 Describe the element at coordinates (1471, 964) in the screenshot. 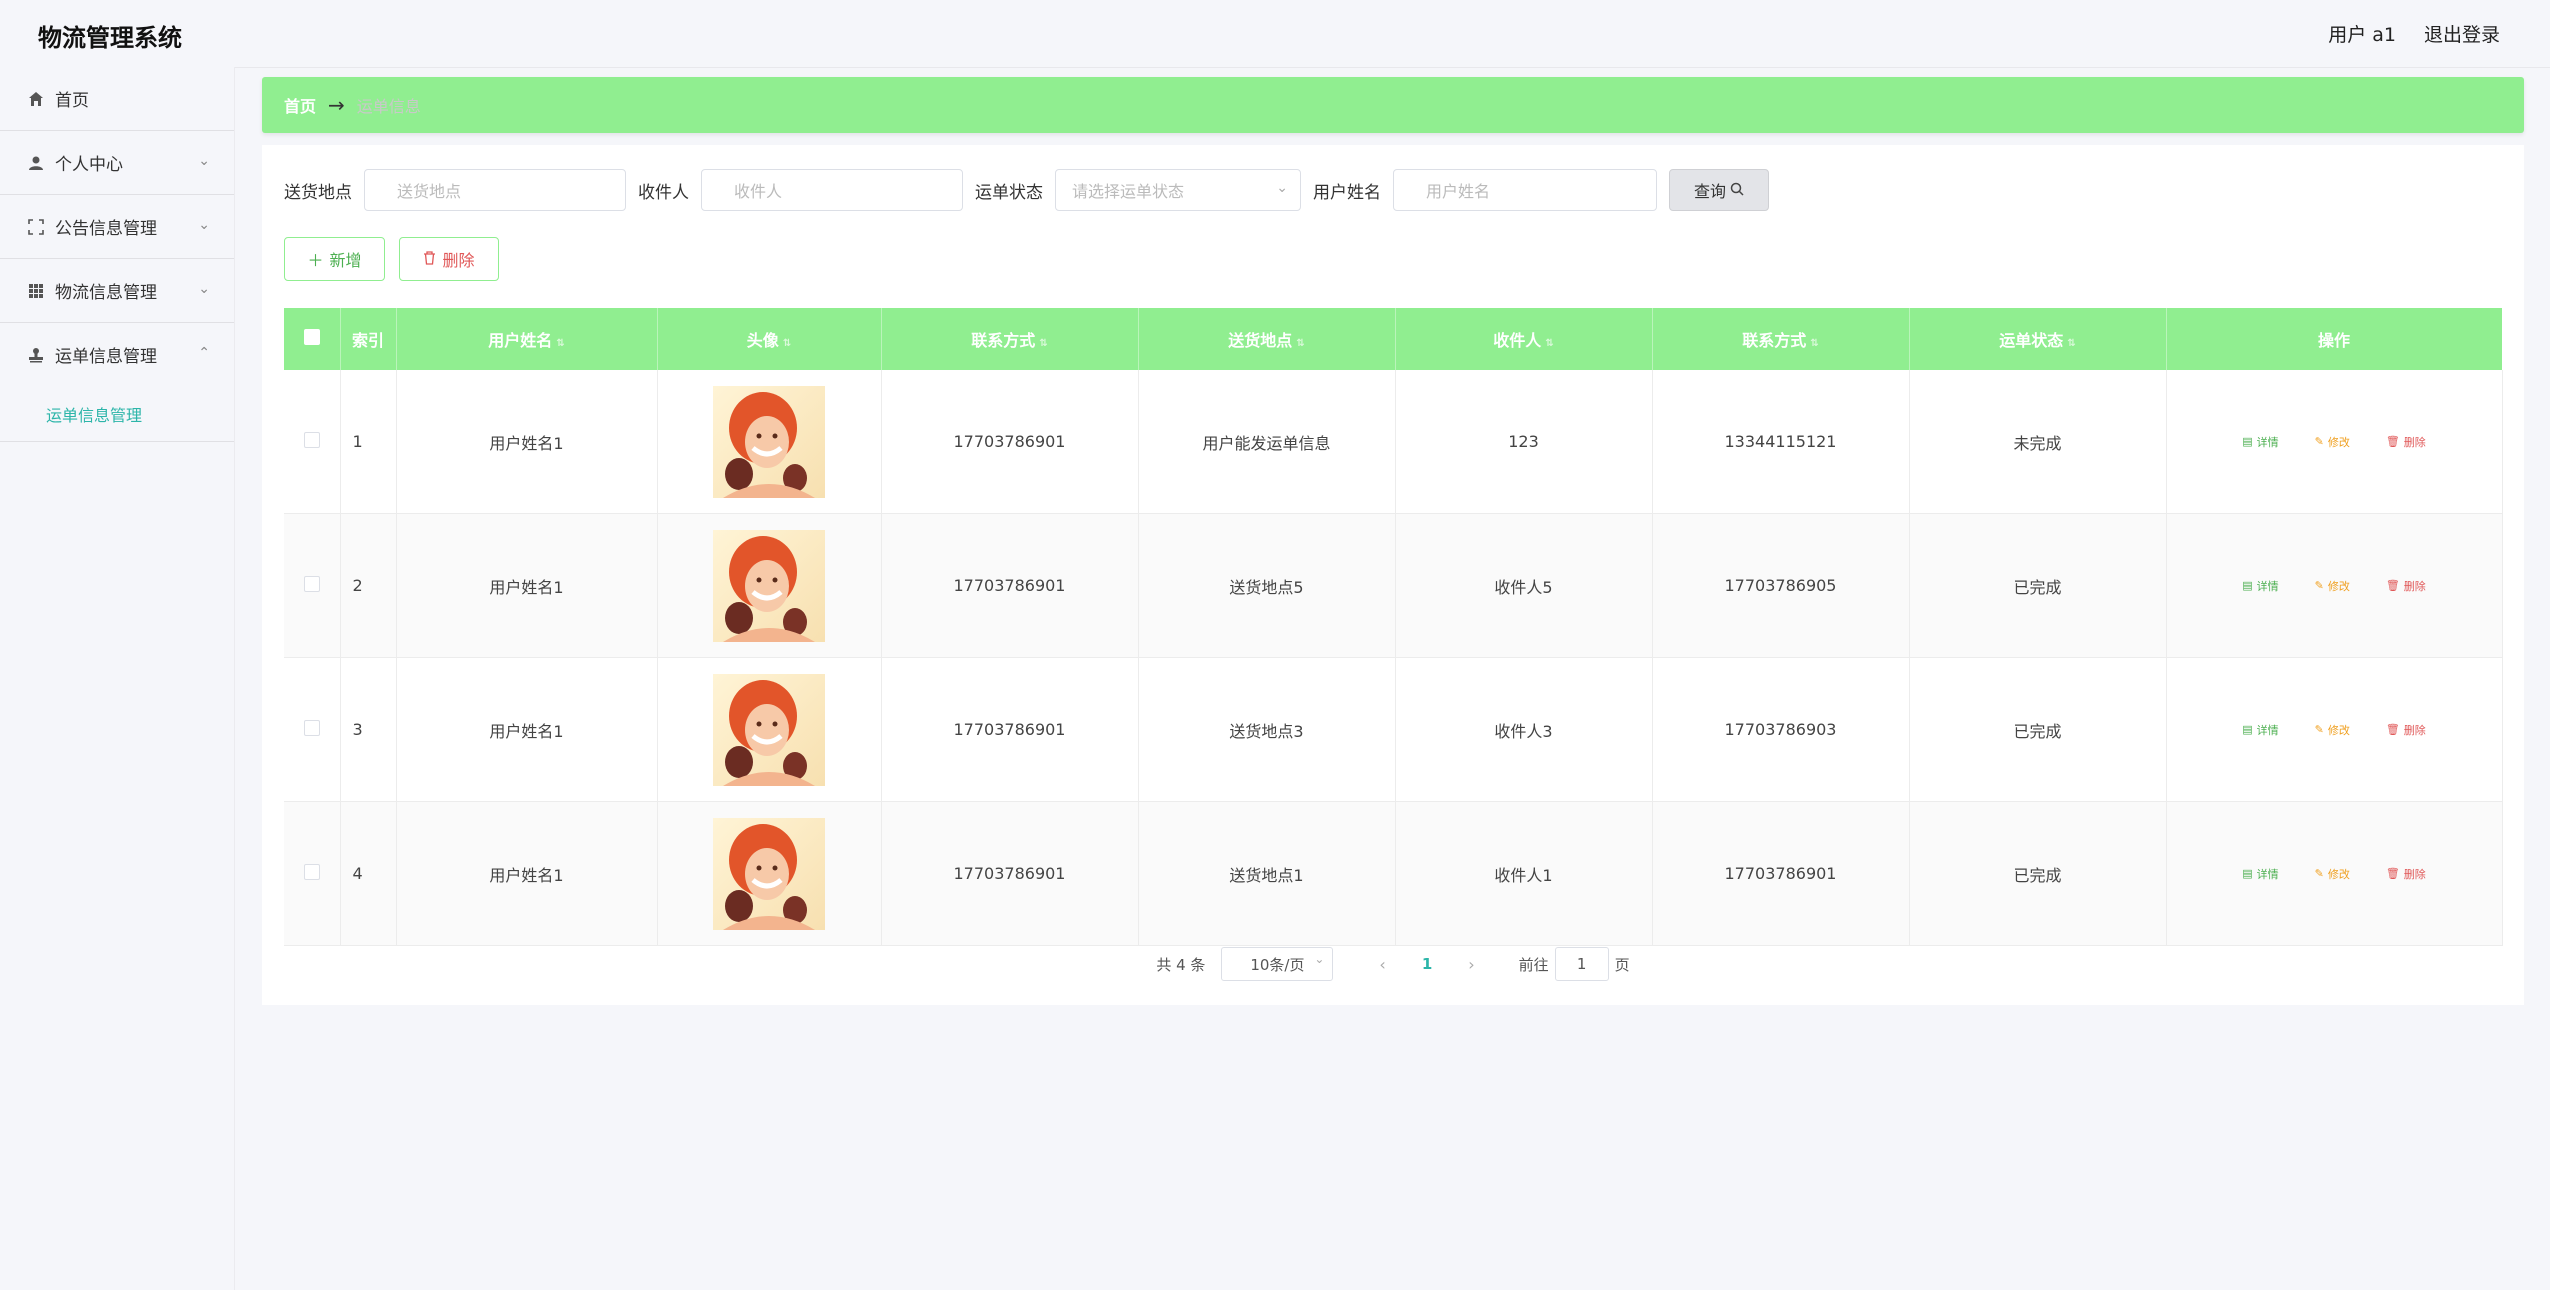

I see `next-page-button: ›` at that location.